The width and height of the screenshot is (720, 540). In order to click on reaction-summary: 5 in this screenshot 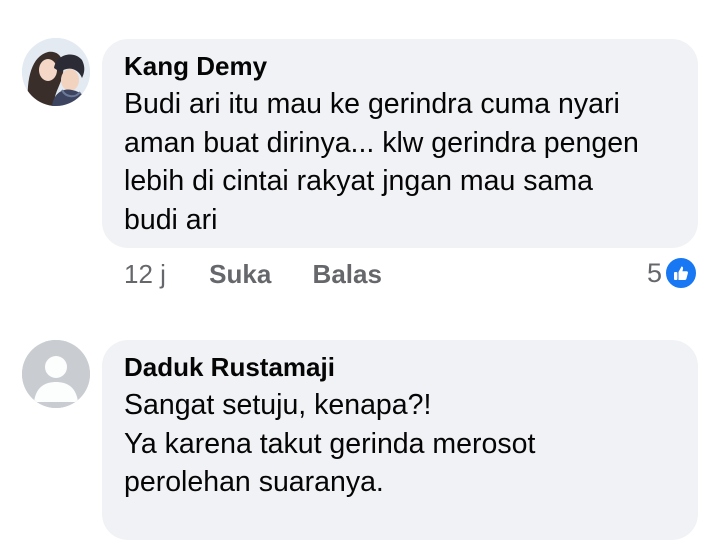, I will do `click(672, 273)`.